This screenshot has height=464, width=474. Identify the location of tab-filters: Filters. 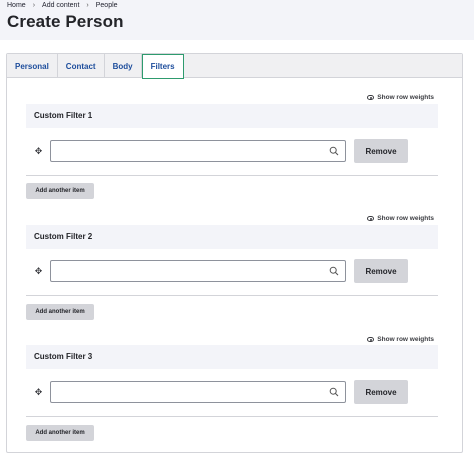
(162, 66).